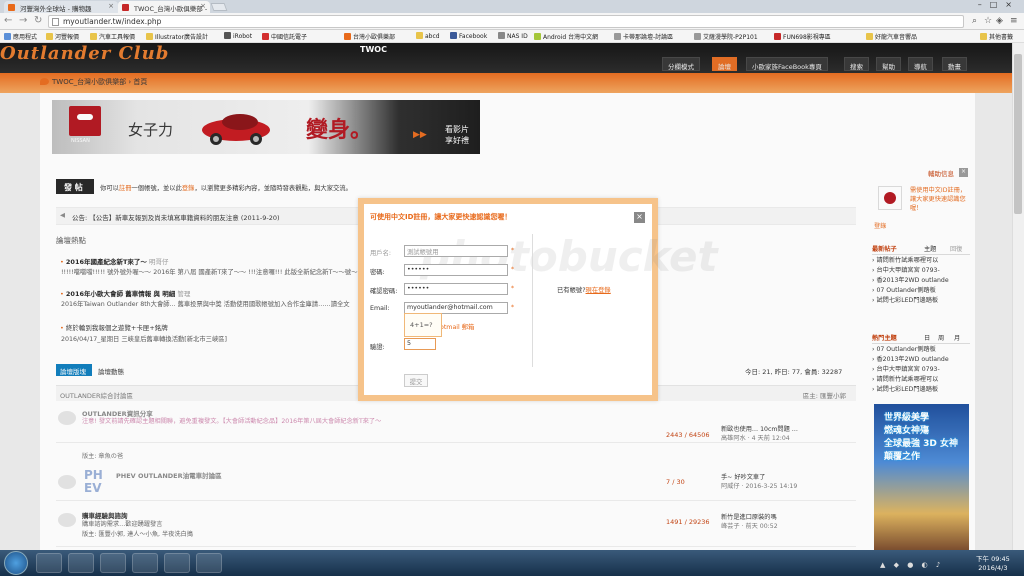 The image size is (1024, 576). Describe the element at coordinates (911, 565) in the screenshot. I see `system-tray-icons: ▲ ◆ ● ◐ ♪` at that location.